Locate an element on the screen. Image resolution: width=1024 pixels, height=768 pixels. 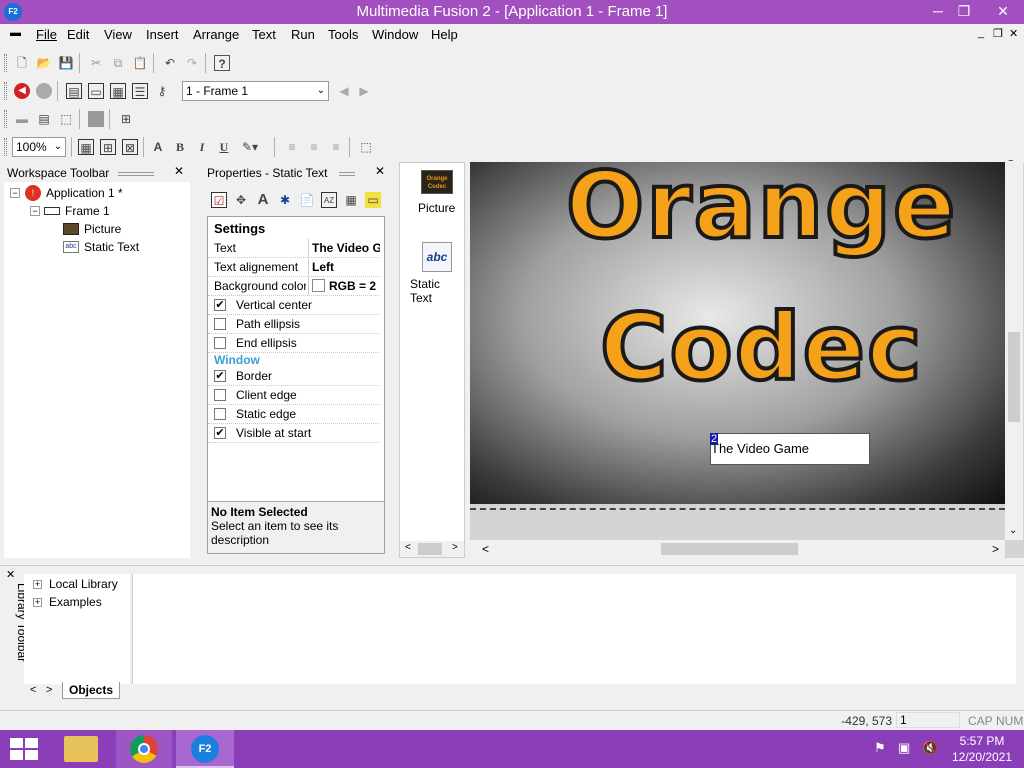
cut-icon: ✂ is located at coordinates (96, 63).